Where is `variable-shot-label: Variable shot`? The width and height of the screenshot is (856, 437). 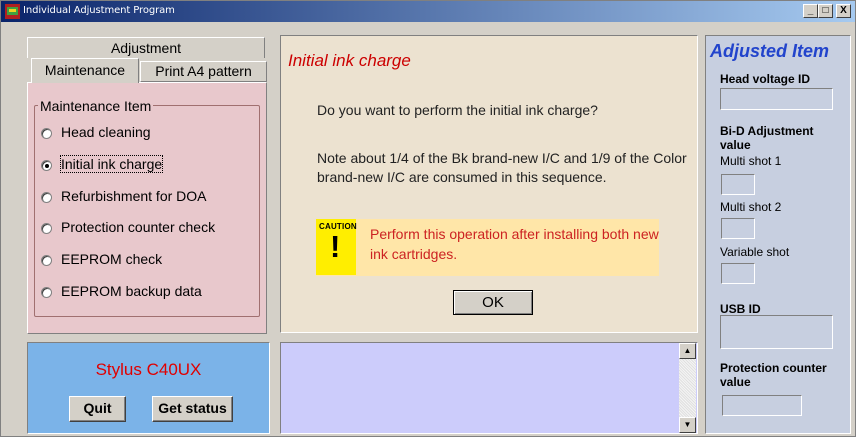 variable-shot-label: Variable shot is located at coordinates (755, 252).